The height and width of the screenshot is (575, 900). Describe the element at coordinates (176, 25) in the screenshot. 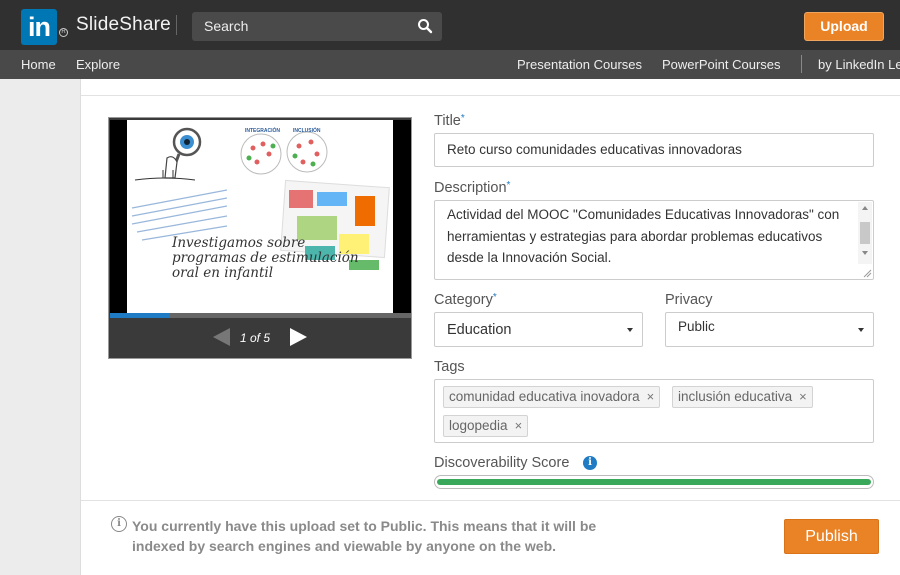

I see `header-divider` at that location.